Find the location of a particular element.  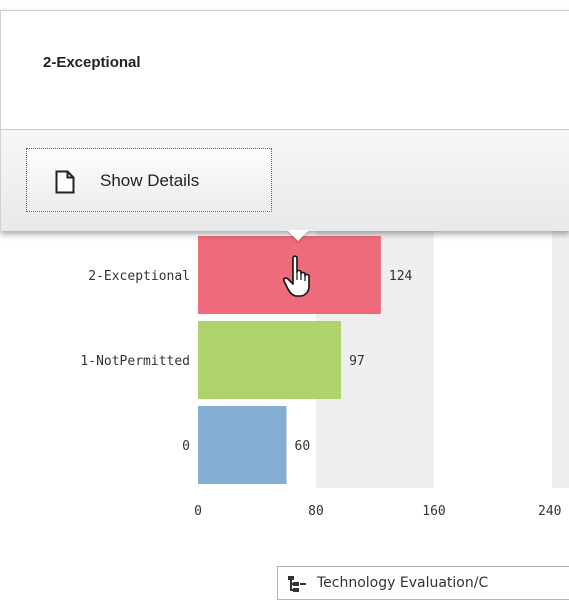

category-label: 0 is located at coordinates (186, 446).